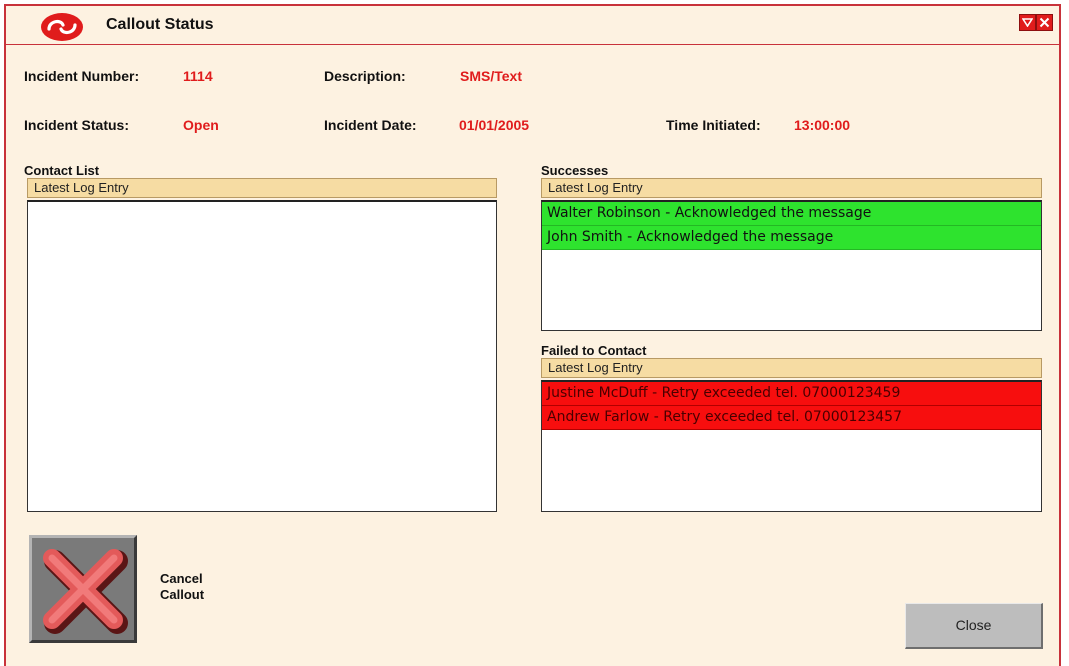  I want to click on time-initiated-label: Time Initiated:, so click(713, 125).